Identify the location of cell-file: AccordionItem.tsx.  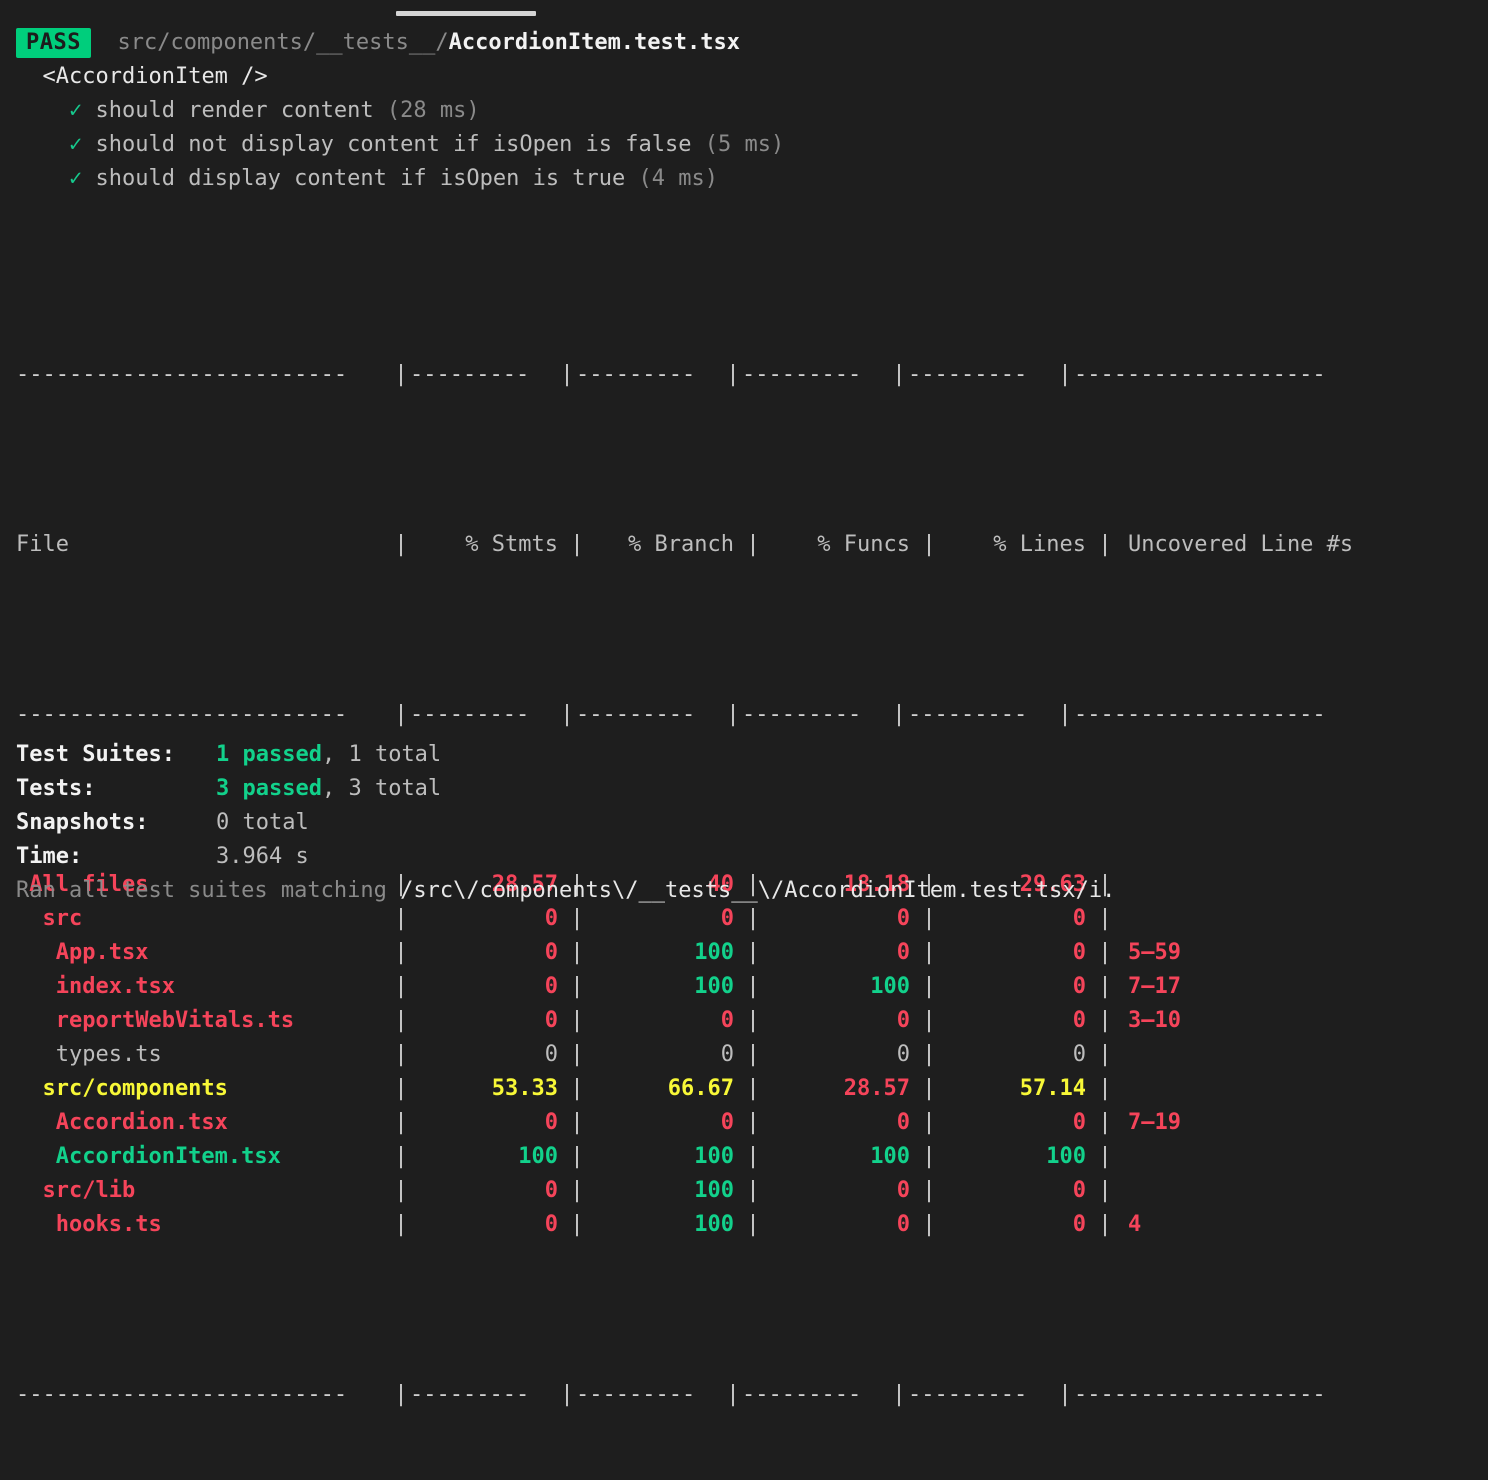
(148, 1156).